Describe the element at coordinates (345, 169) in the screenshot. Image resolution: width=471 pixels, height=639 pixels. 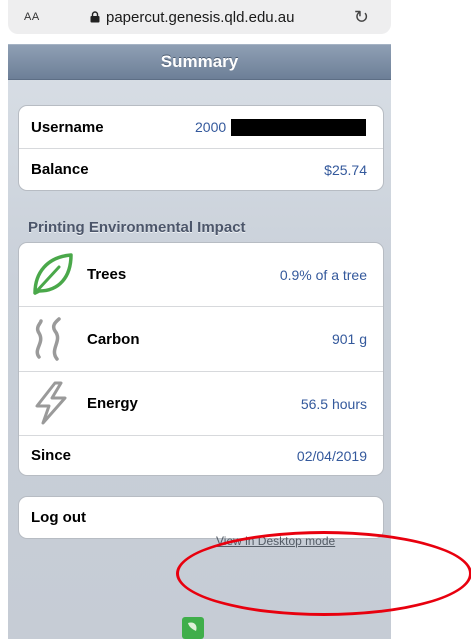
I see `balance-value: $25.74` at that location.